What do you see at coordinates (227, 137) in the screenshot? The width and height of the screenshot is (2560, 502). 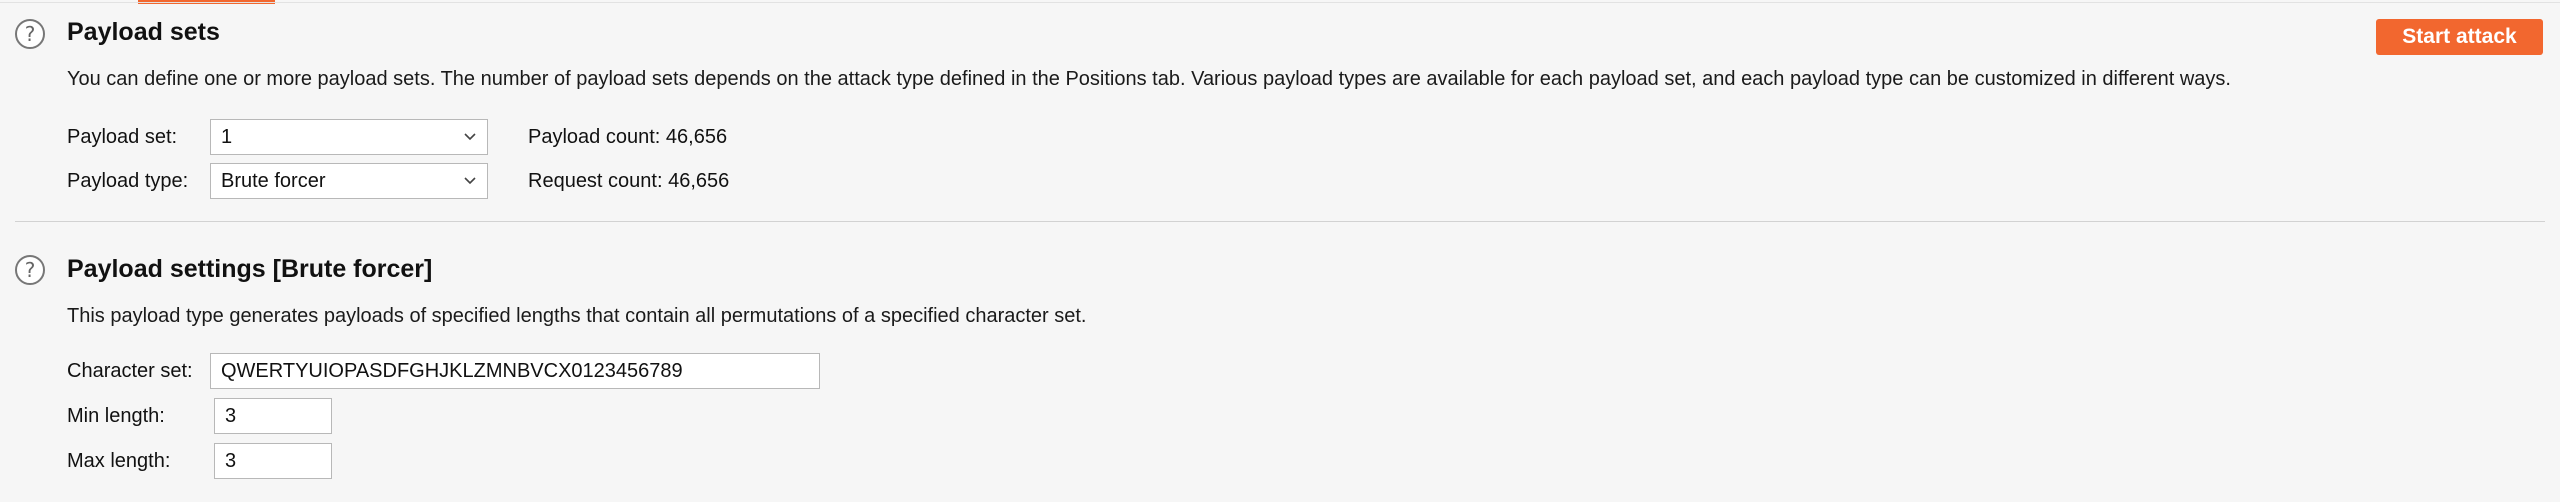 I see `payload-set-value: 1` at bounding box center [227, 137].